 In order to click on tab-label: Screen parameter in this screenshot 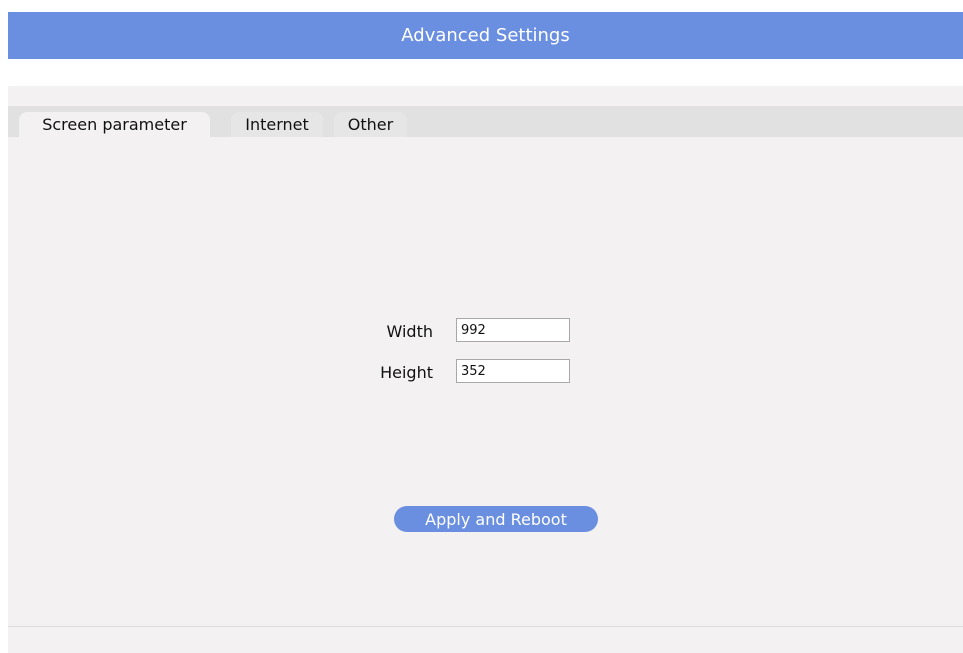, I will do `click(114, 124)`.